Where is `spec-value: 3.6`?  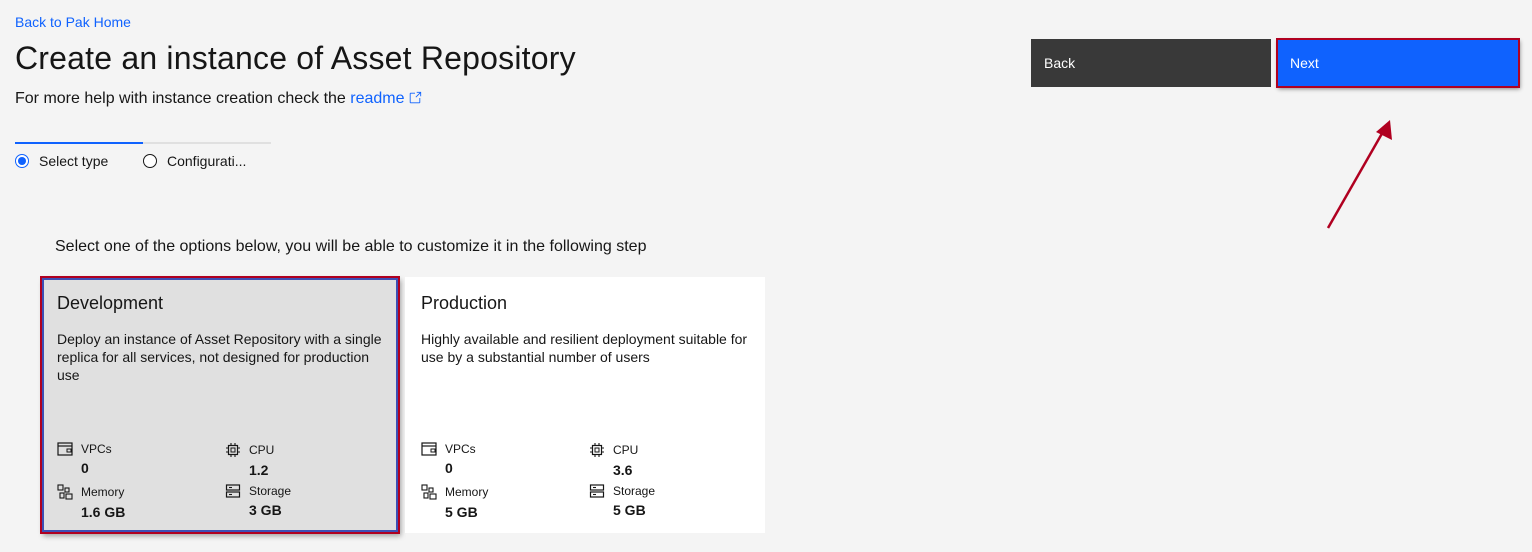
spec-value: 3.6 is located at coordinates (623, 470).